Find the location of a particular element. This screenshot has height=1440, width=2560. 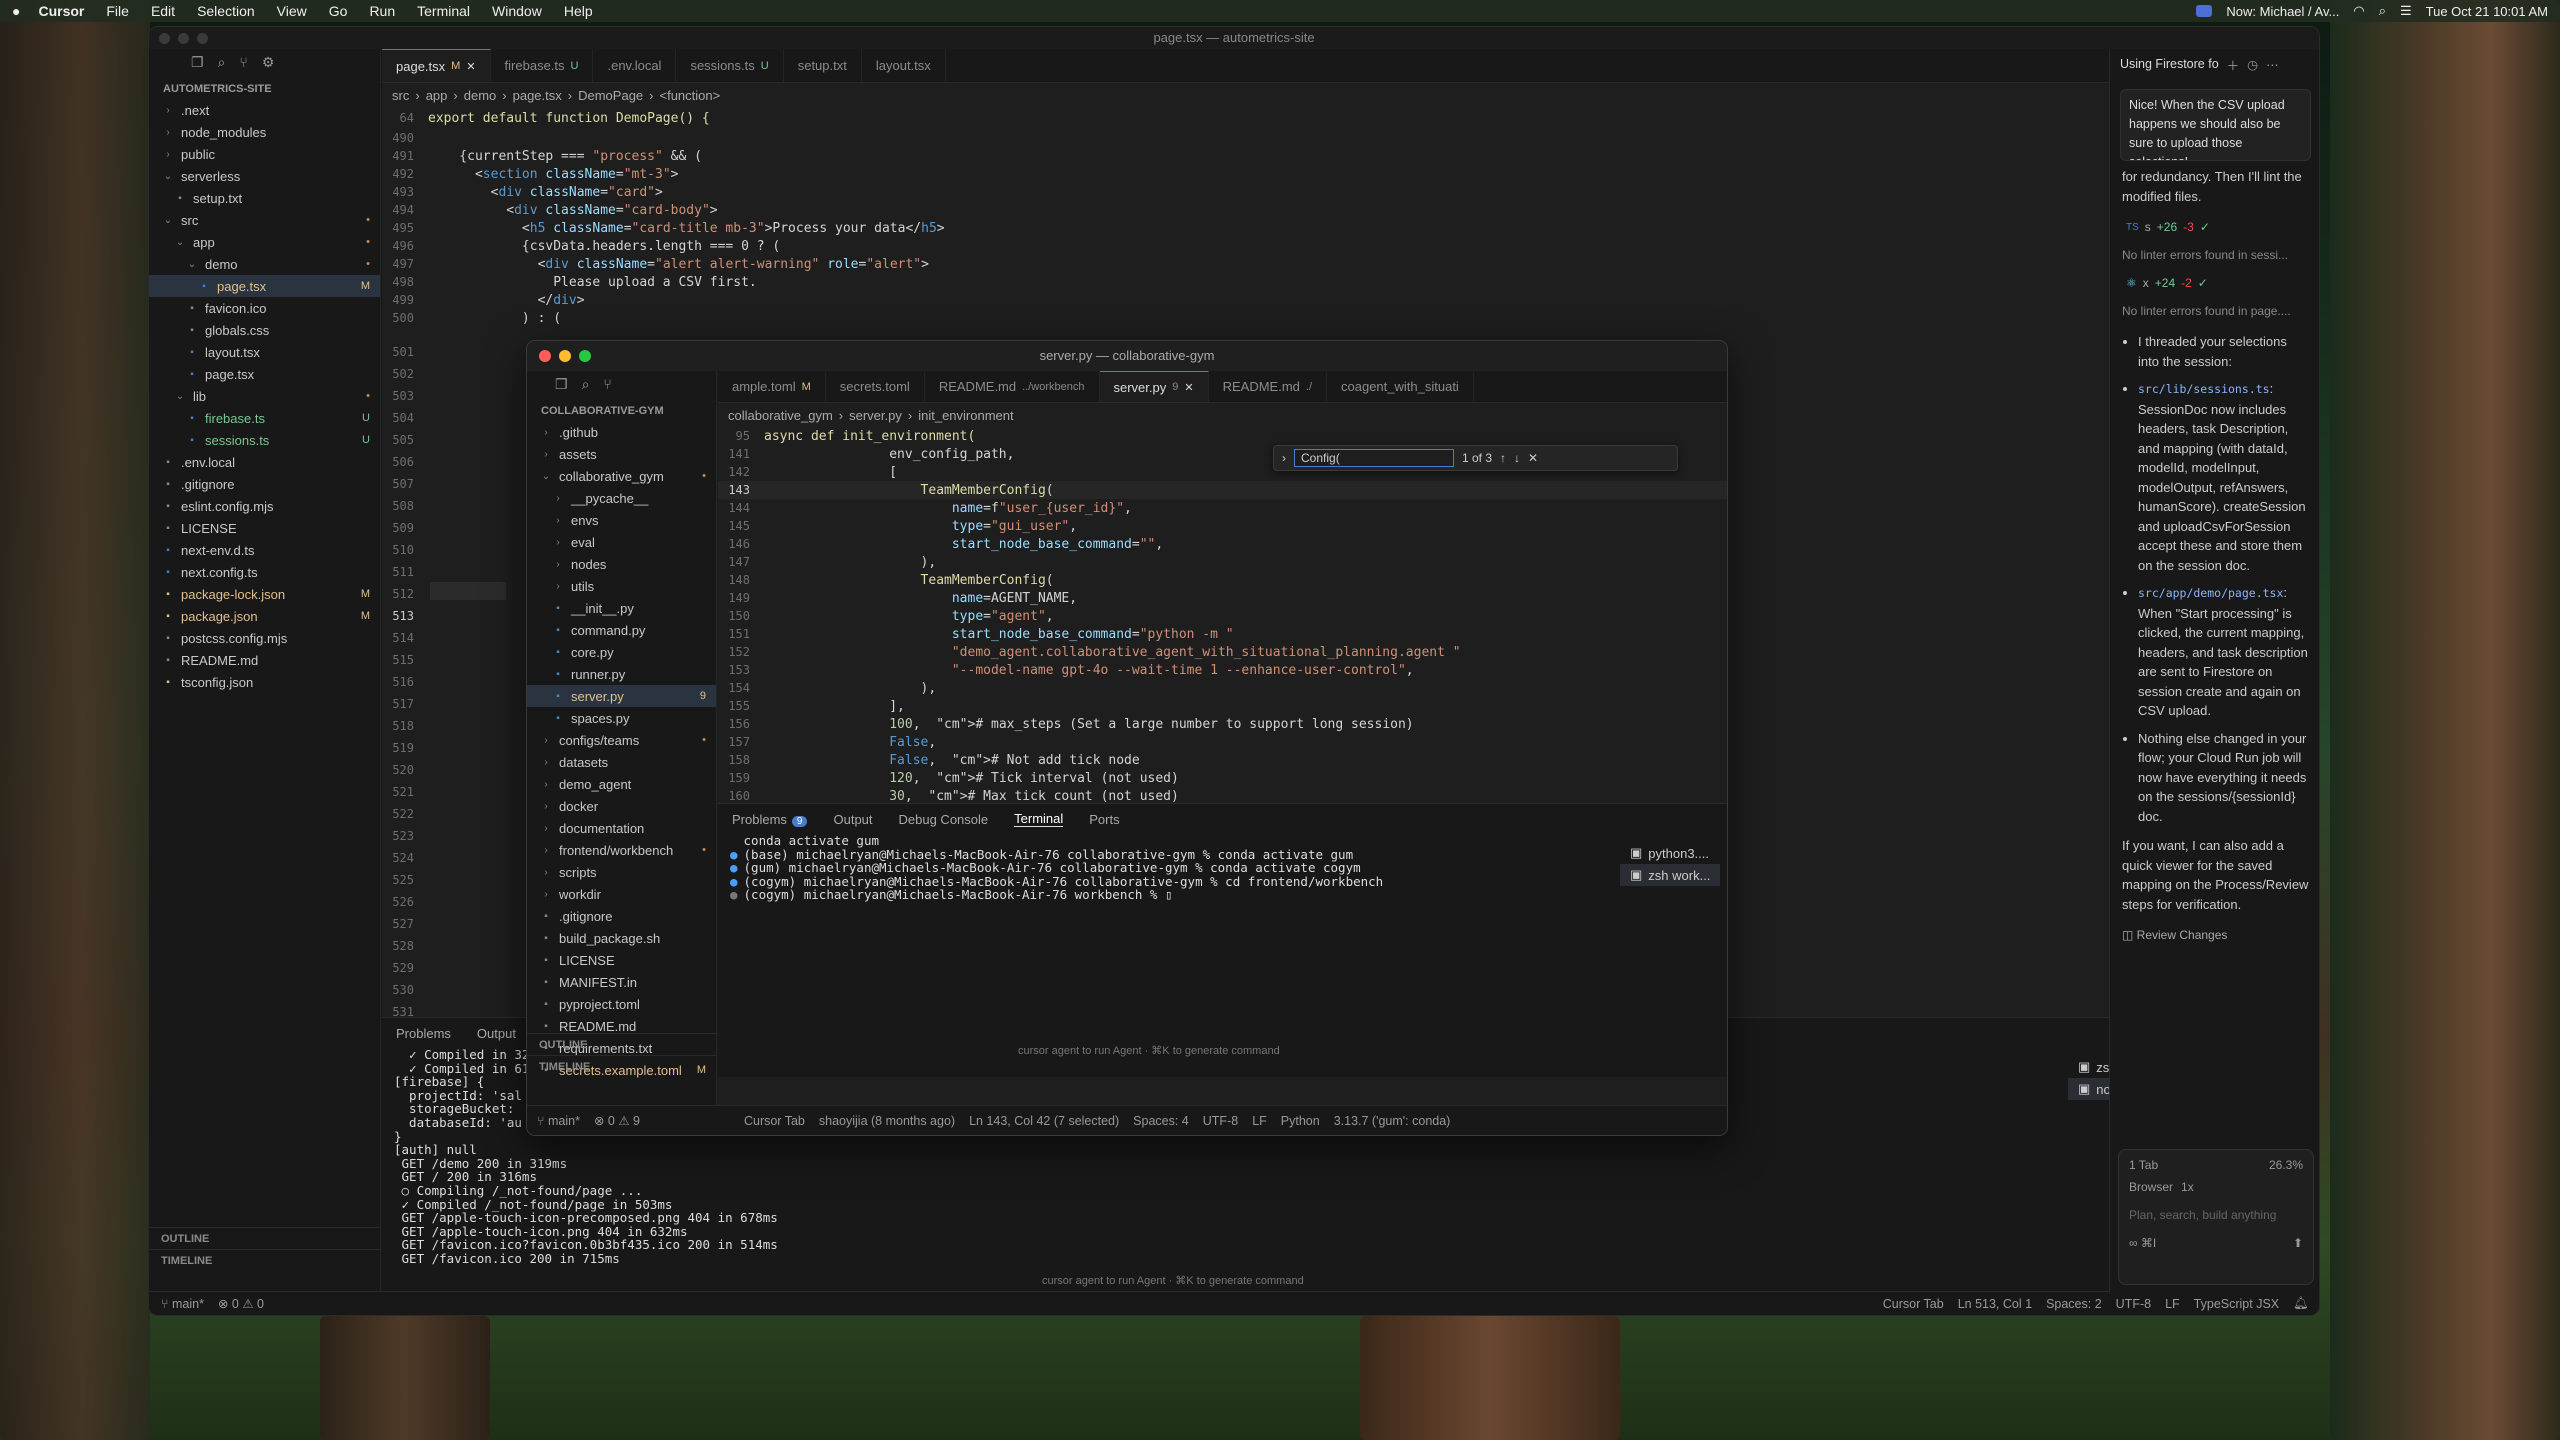

breadcrumb-item: app is located at coordinates (437, 95).